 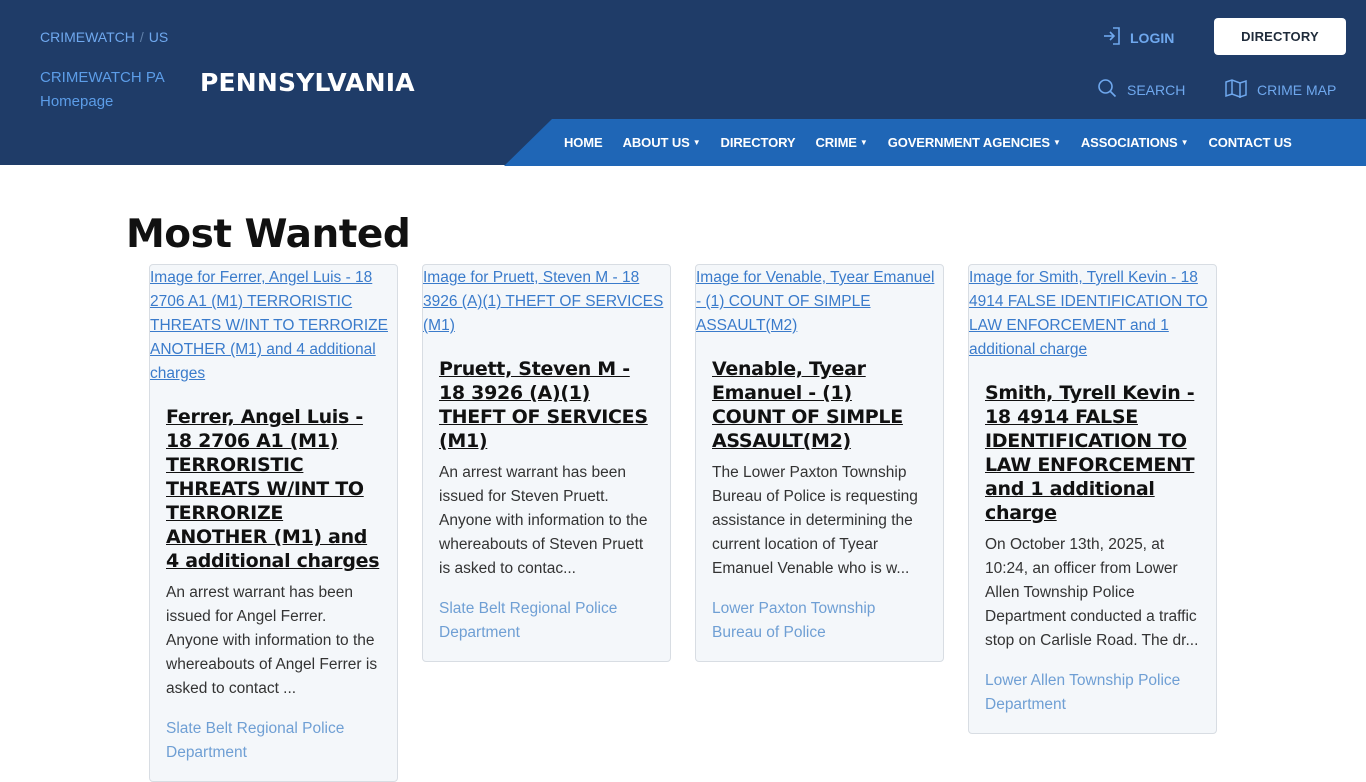 What do you see at coordinates (268, 234) in the screenshot?
I see `page-title: Most Wanted` at bounding box center [268, 234].